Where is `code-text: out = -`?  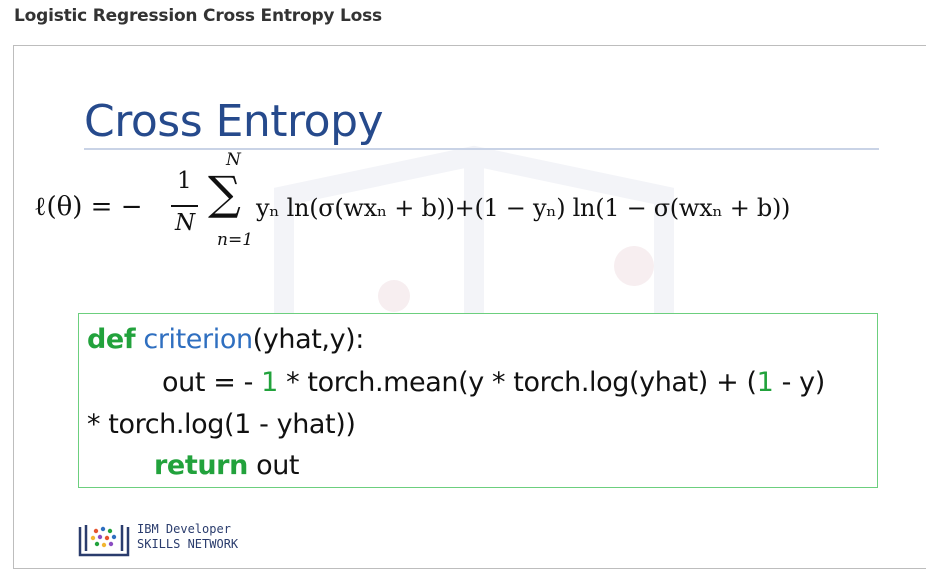
code-text: out = - is located at coordinates (212, 382).